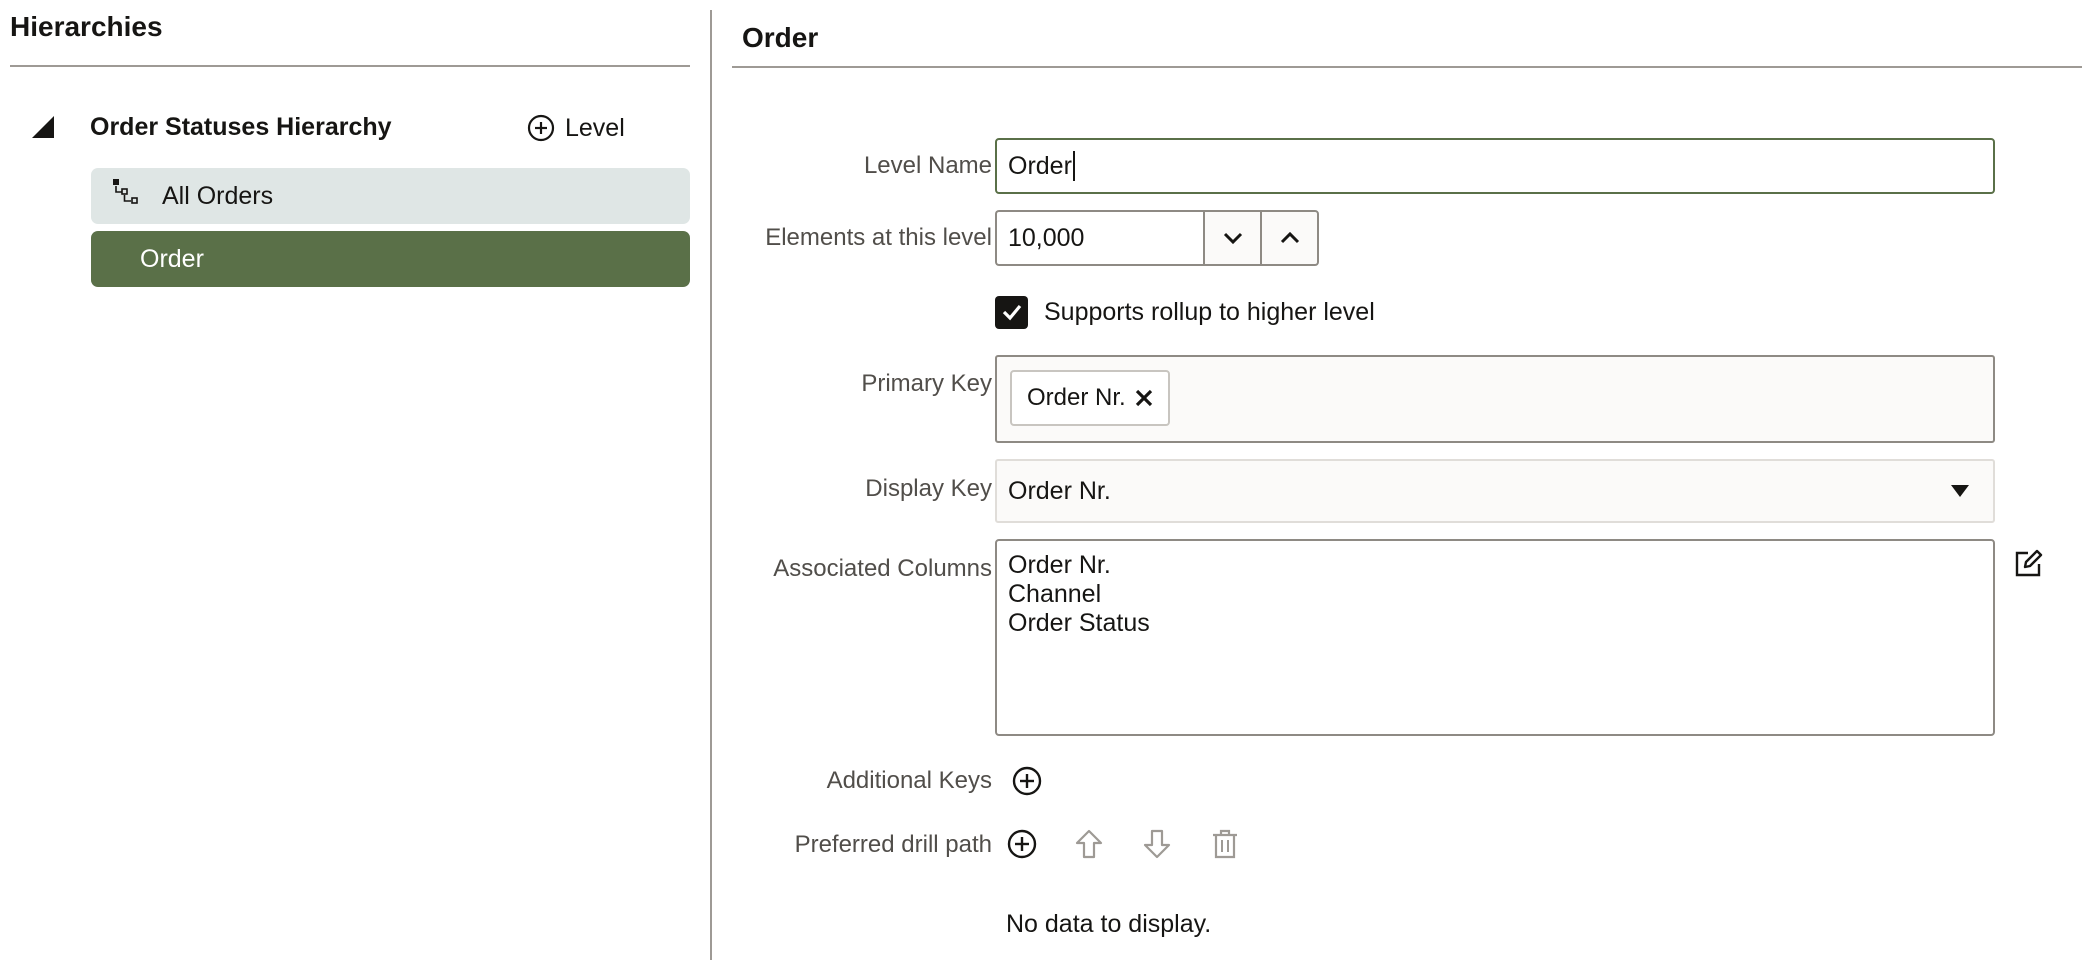  Describe the element at coordinates (241, 127) in the screenshot. I see `hierarchy-name: Order Statuses Hierarchy` at that location.